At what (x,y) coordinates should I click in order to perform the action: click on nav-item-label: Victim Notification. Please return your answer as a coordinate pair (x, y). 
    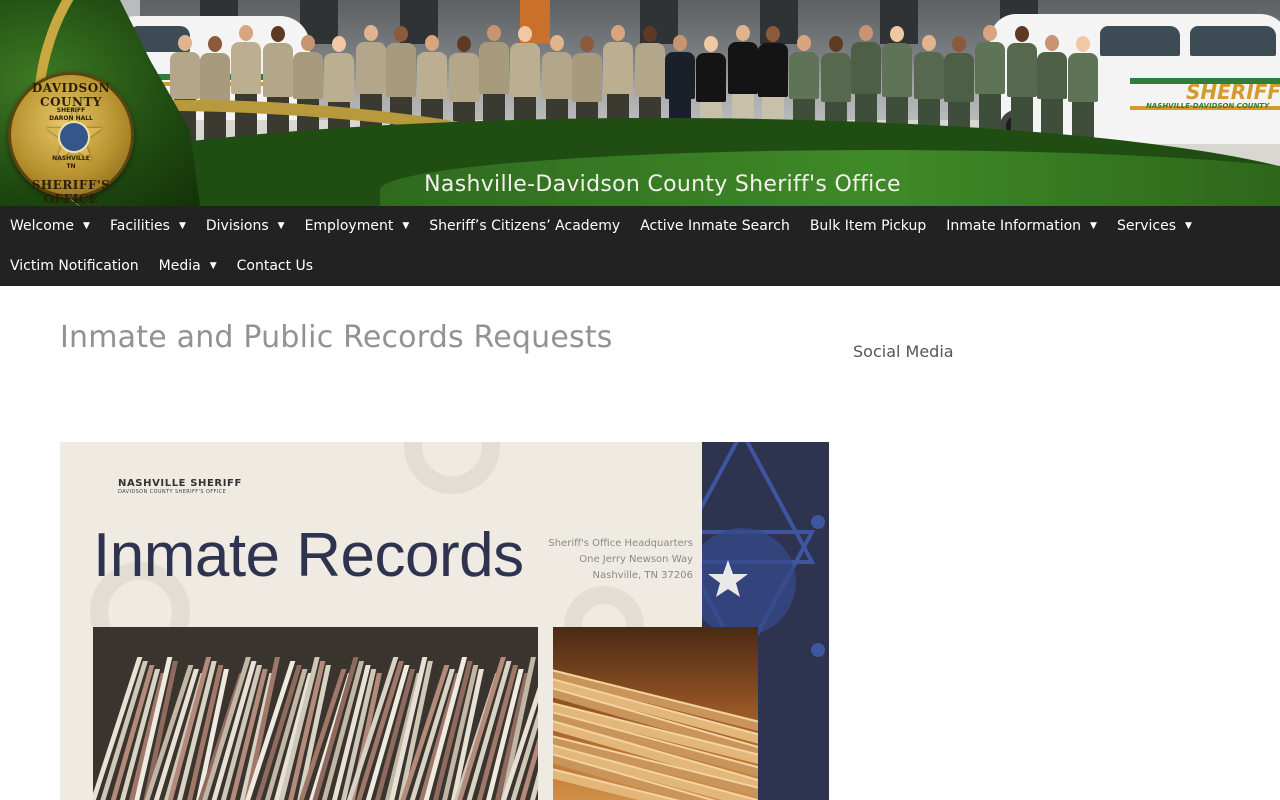
    Looking at the image, I should click on (74, 266).